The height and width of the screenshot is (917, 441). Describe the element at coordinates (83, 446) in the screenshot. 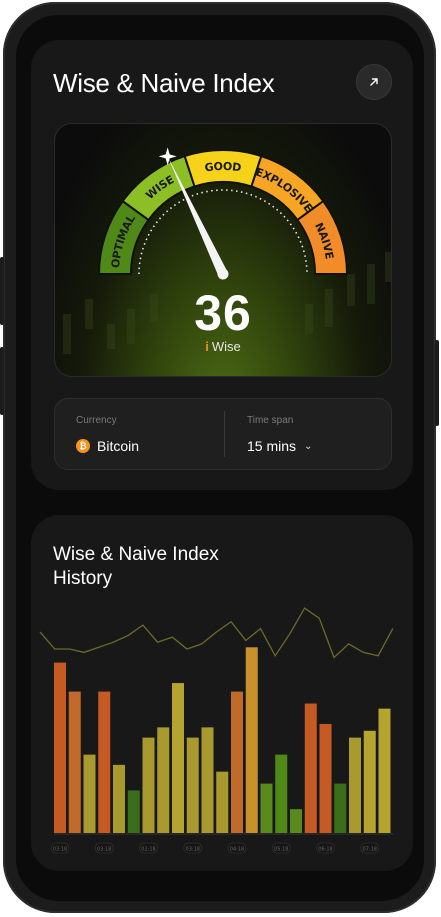

I see `bitcoin-icon: ₿` at that location.